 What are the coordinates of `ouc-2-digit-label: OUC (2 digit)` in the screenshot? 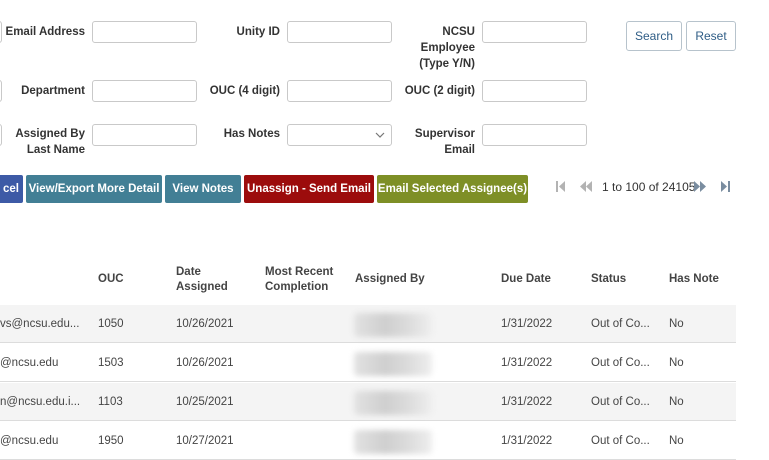 It's located at (439, 91).